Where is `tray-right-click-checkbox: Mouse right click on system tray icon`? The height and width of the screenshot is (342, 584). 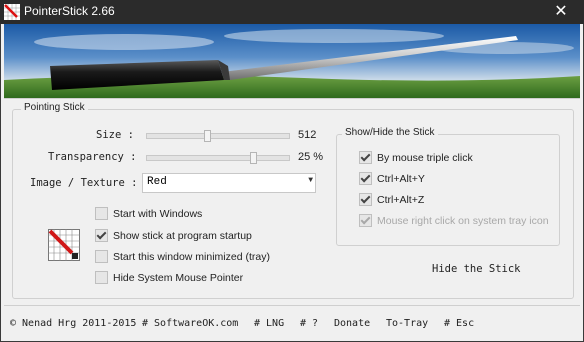
tray-right-click-checkbox: Mouse right click on system tray icon is located at coordinates (454, 220).